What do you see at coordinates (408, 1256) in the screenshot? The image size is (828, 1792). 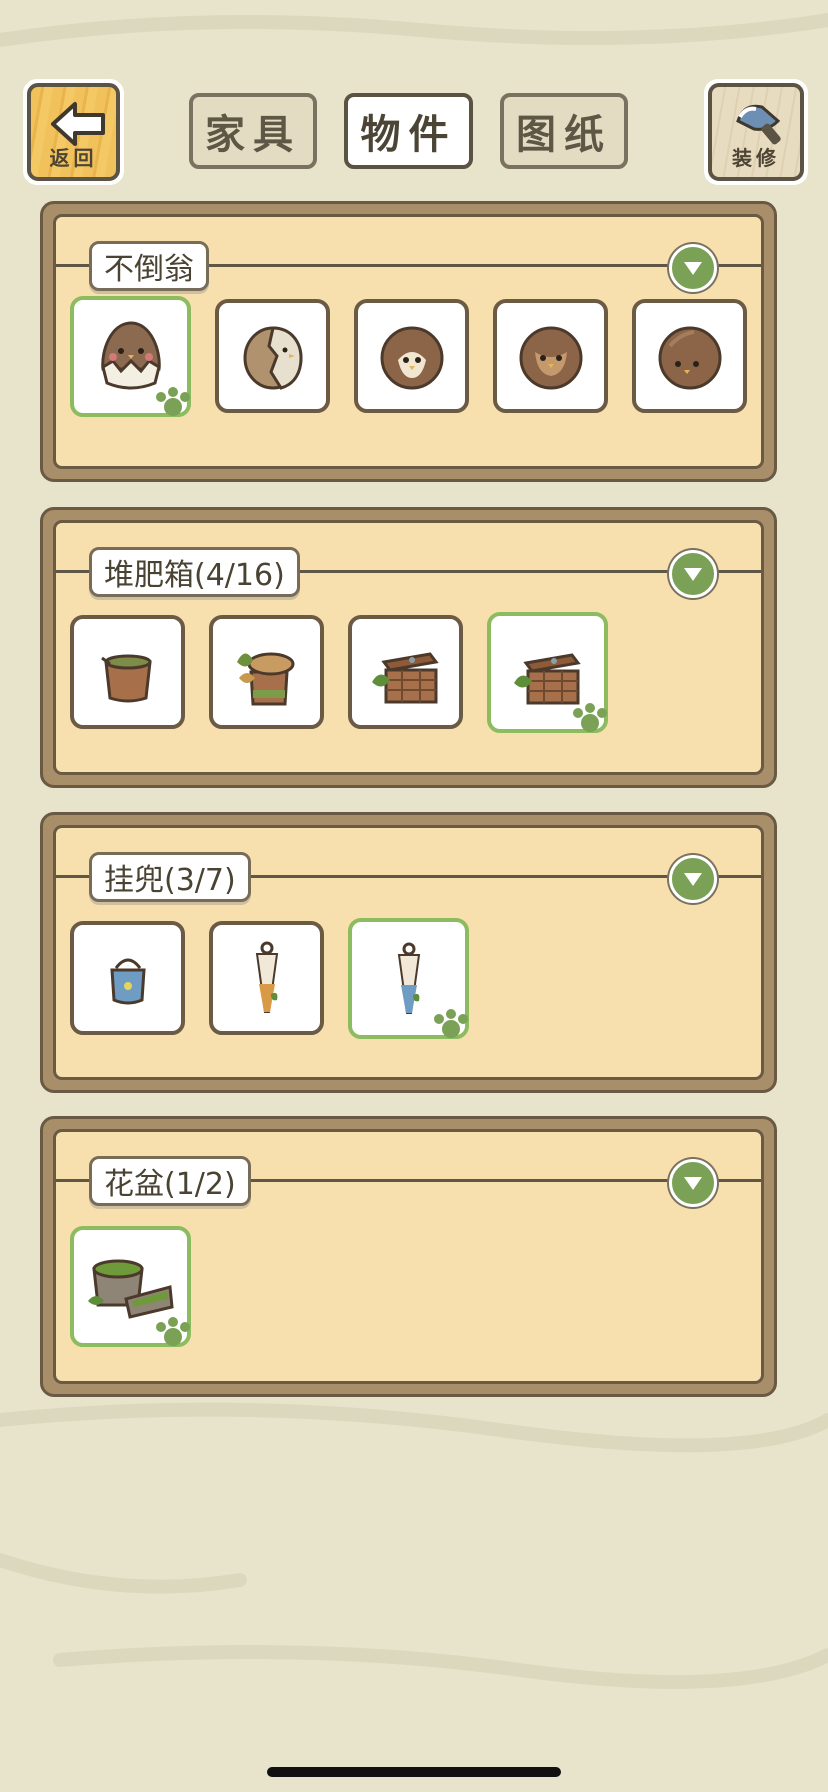 I see `section-flower-pot: 花盆(1/2)` at bounding box center [408, 1256].